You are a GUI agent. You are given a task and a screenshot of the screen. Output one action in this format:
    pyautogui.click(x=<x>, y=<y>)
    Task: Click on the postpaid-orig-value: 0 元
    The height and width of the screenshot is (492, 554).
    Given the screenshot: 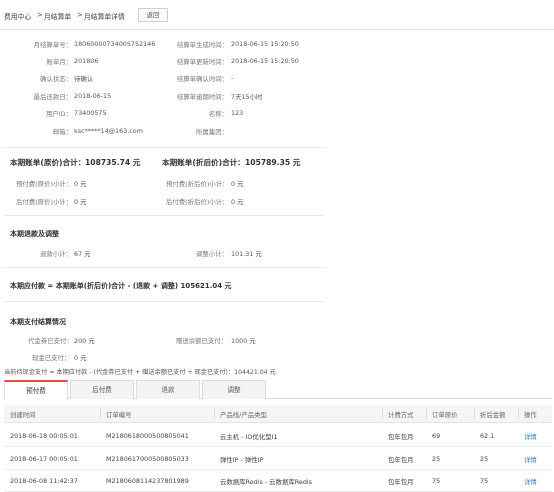 What is the action you would take?
    pyautogui.click(x=80, y=202)
    